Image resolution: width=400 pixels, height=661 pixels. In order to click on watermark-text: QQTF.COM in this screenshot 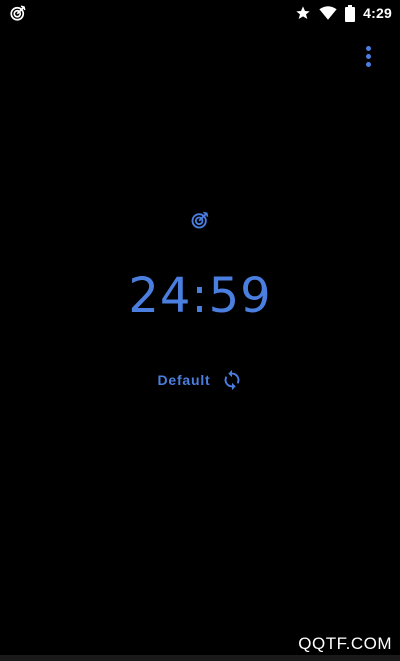, I will do `click(345, 643)`.